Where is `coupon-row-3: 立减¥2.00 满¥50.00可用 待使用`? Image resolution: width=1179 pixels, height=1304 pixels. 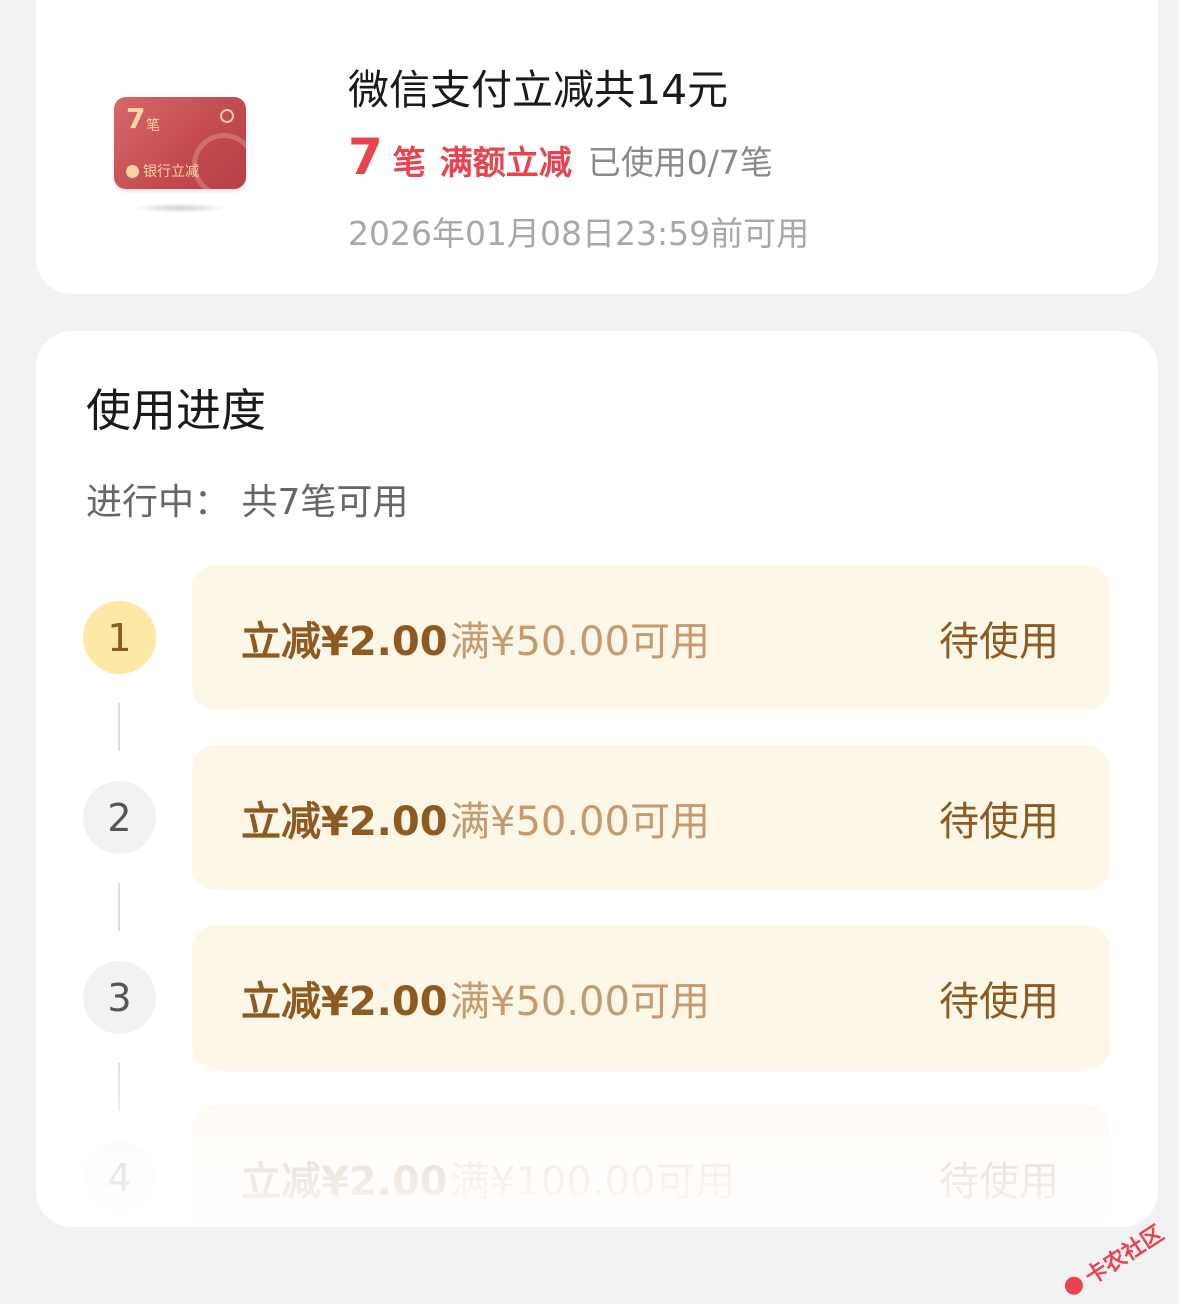 coupon-row-3: 立减¥2.00 满¥50.00可用 待使用 is located at coordinates (651, 997).